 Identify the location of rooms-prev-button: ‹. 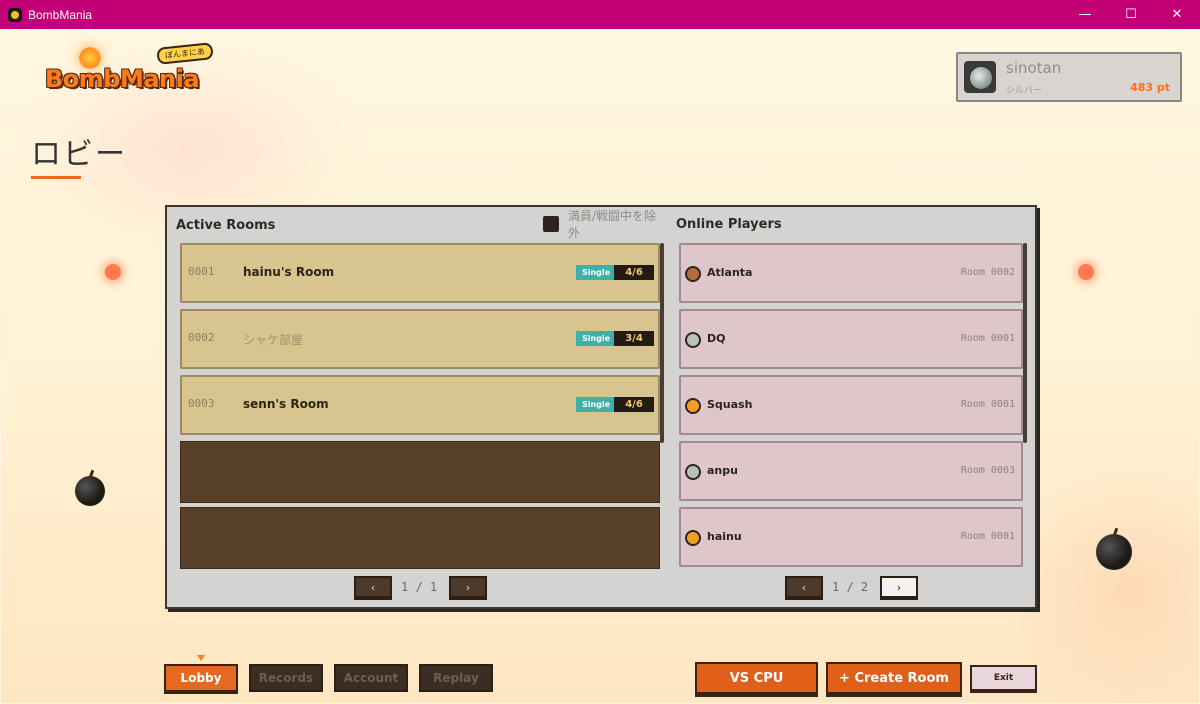
(373, 587).